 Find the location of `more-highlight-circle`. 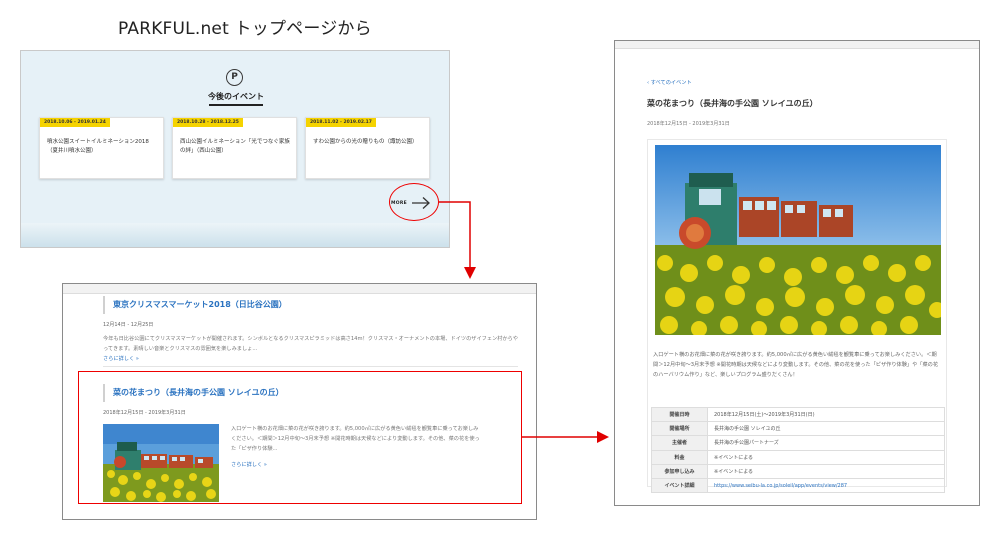

more-highlight-circle is located at coordinates (414, 202).